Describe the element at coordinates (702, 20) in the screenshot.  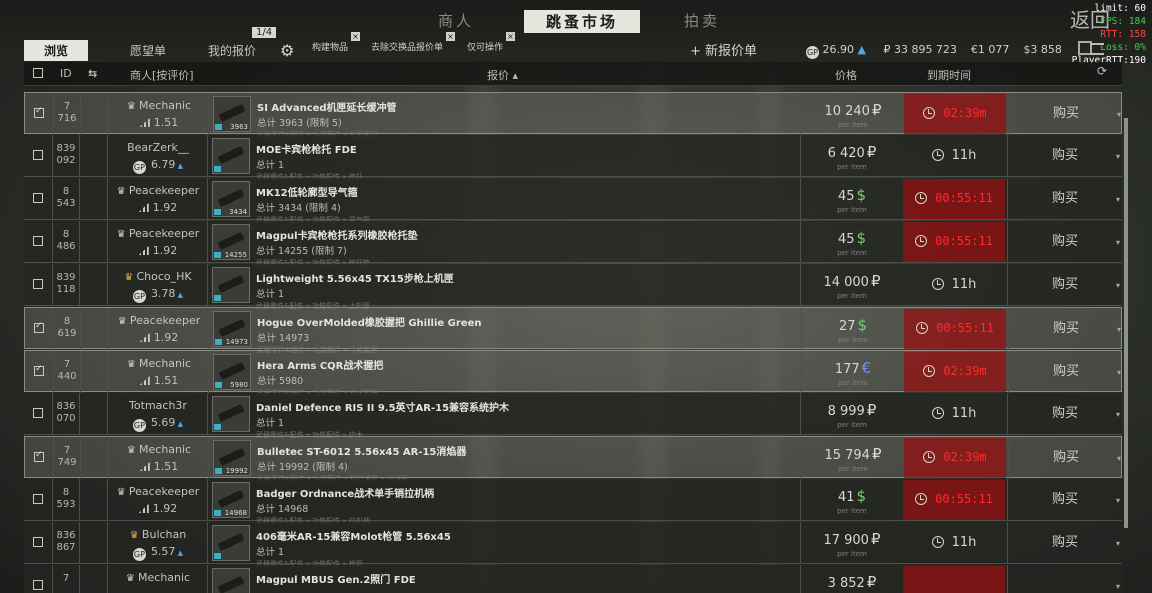
I see `tab-auction: 拍卖` at that location.